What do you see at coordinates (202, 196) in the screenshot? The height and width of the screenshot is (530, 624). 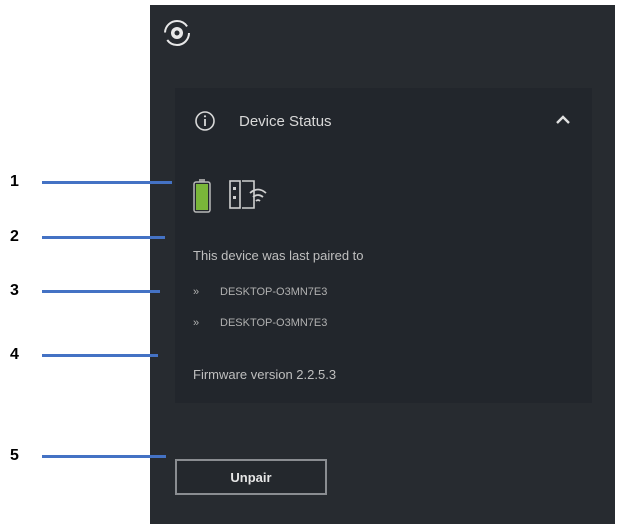 I see `battery-icon` at bounding box center [202, 196].